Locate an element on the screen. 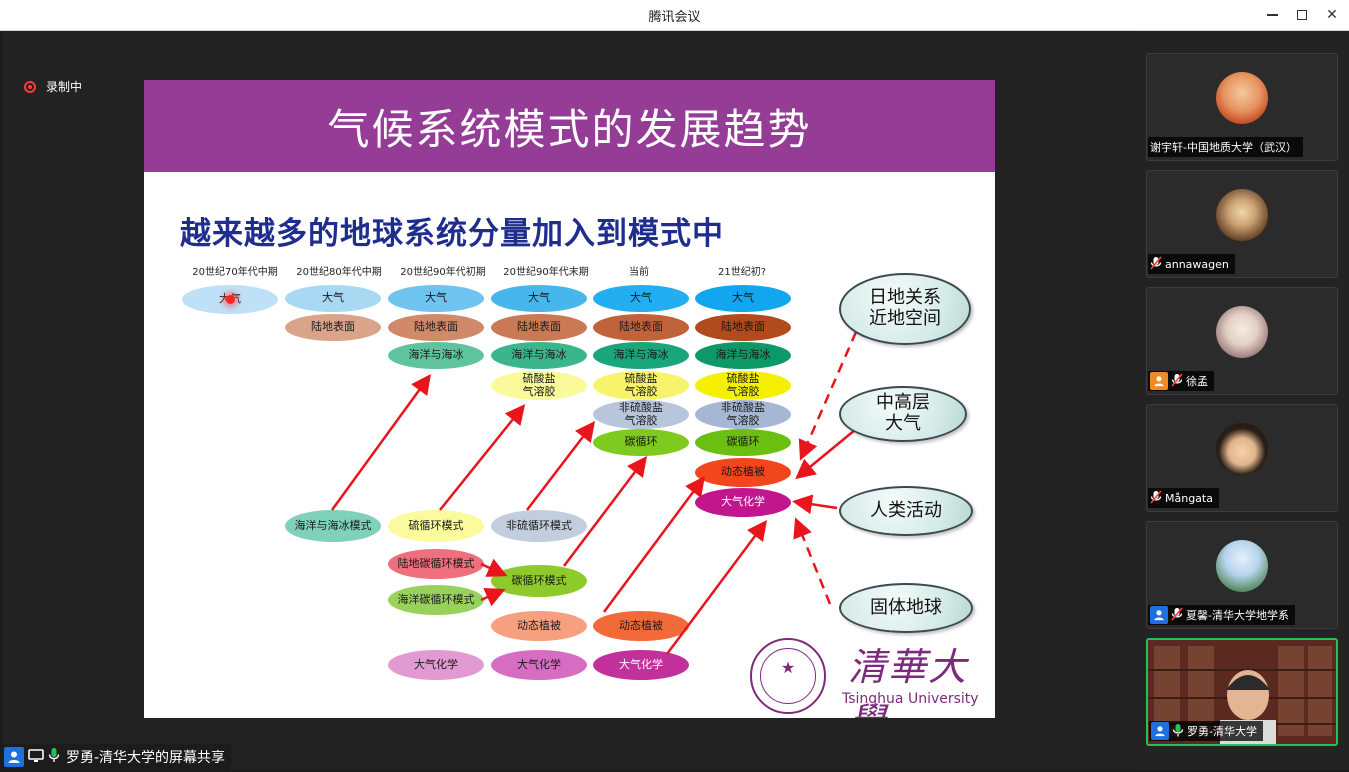 The height and width of the screenshot is (772, 1349). close-icon: ✕ is located at coordinates (1332, 15).